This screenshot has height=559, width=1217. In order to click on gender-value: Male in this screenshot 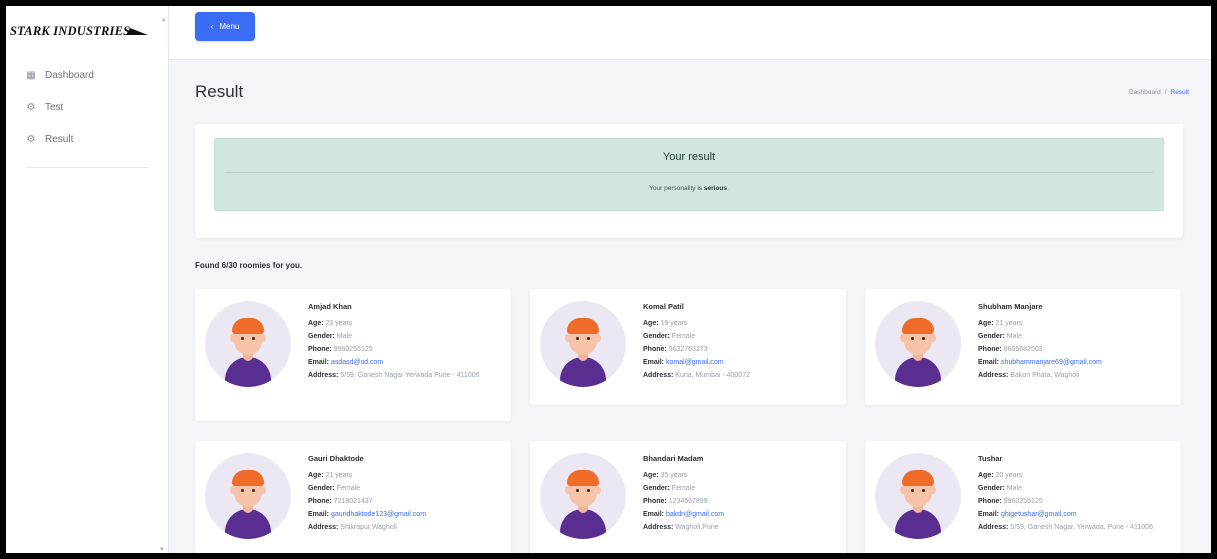, I will do `click(344, 336)`.